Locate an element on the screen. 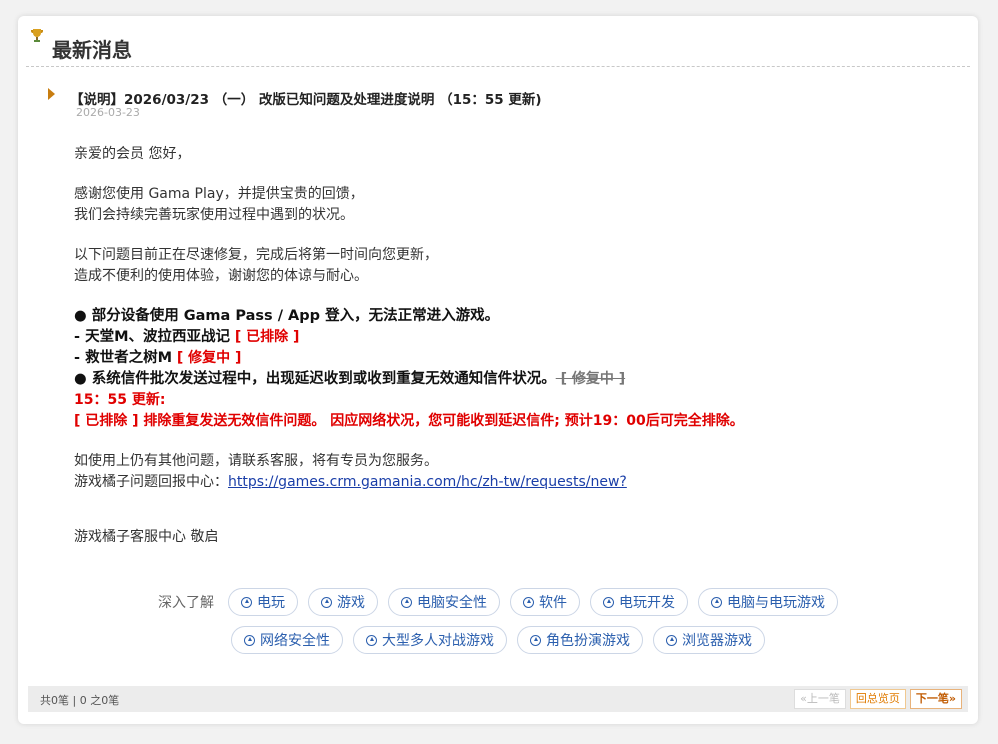  trophy-icon is located at coordinates (37, 35).